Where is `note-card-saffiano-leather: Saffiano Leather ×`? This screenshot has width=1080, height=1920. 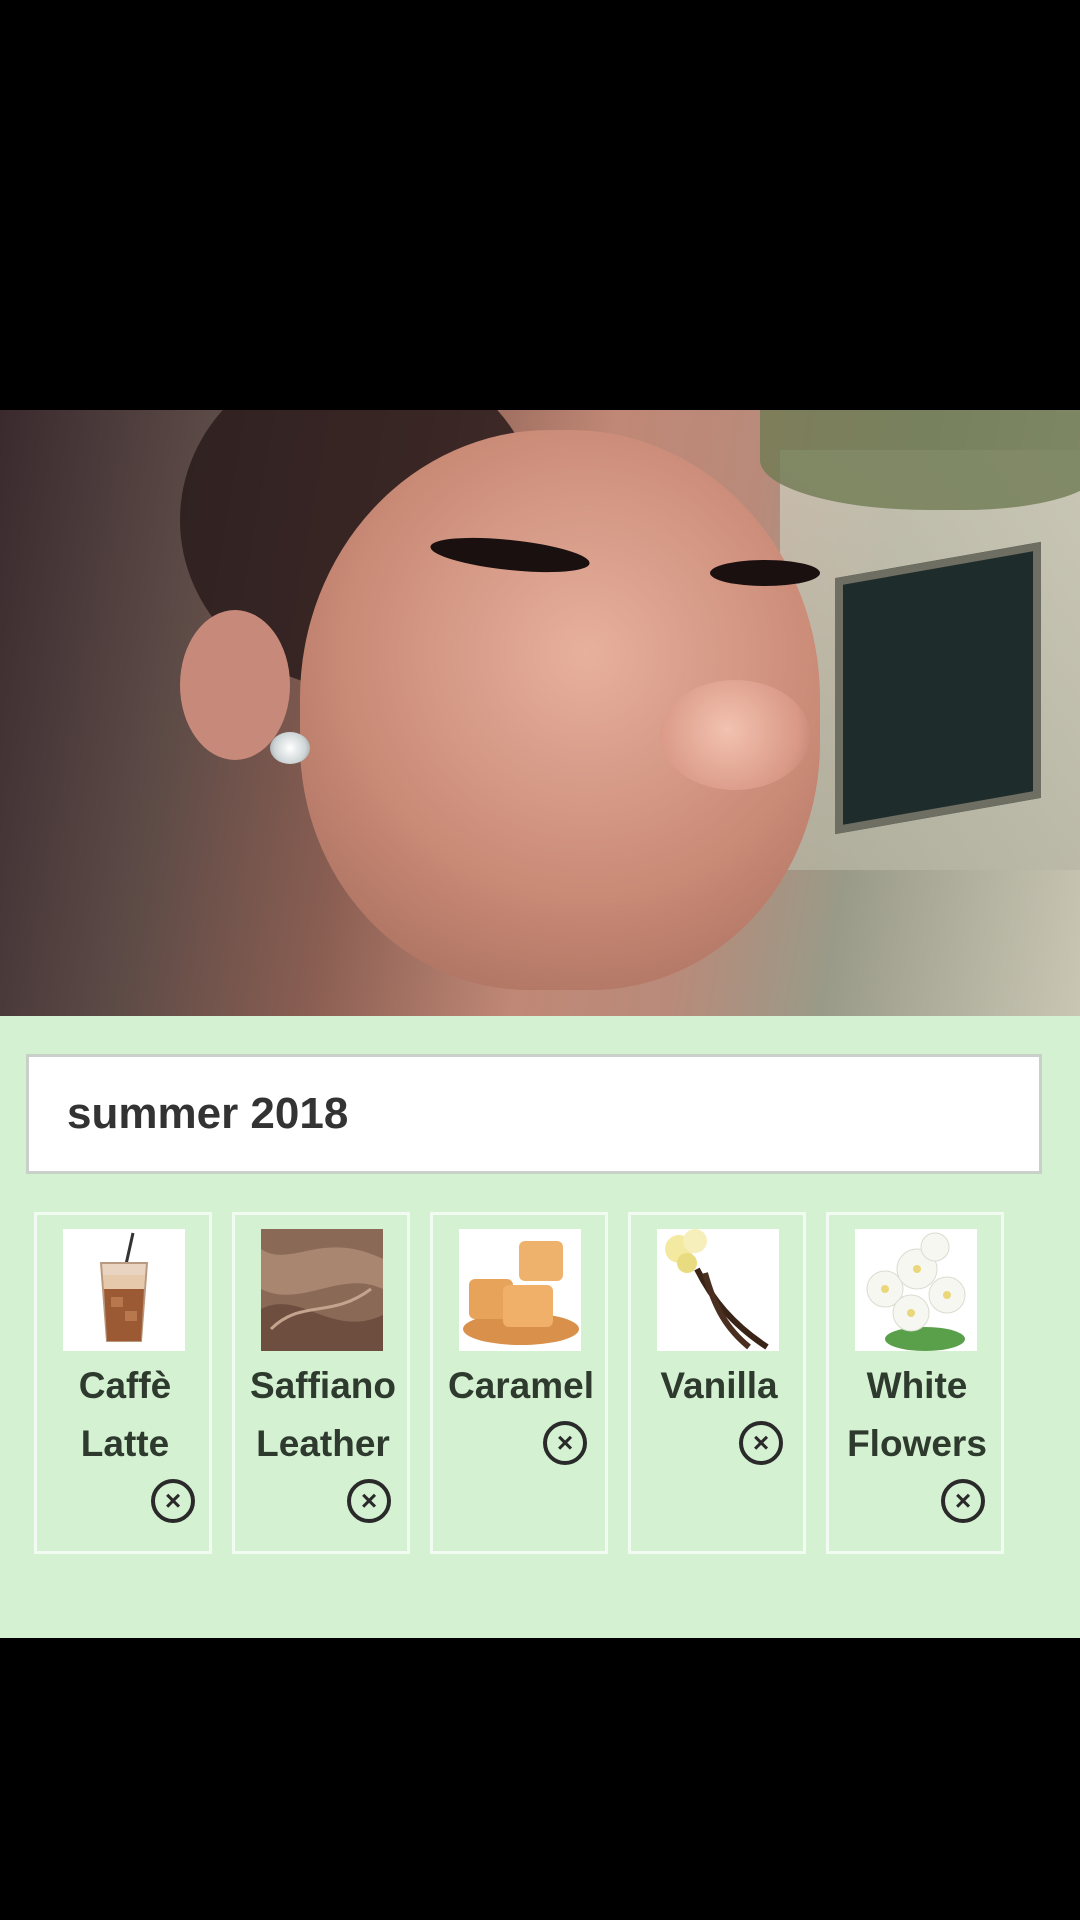 note-card-saffiano-leather: Saffiano Leather × is located at coordinates (321, 1383).